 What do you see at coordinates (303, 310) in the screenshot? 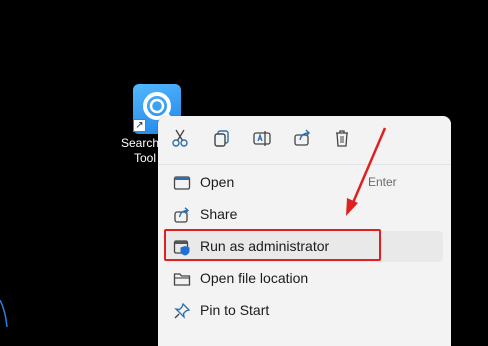
I see `menu-item-pin-to-start: Pin to Start` at bounding box center [303, 310].